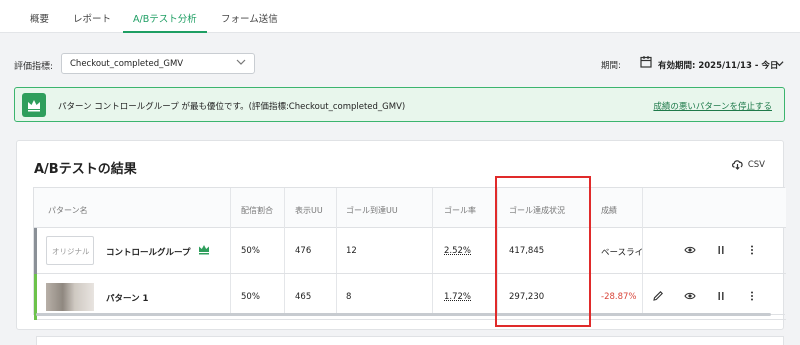 This screenshot has width=800, height=345. Describe the element at coordinates (457, 251) in the screenshot. I see `goal-rate-value: 2.52%` at that location.